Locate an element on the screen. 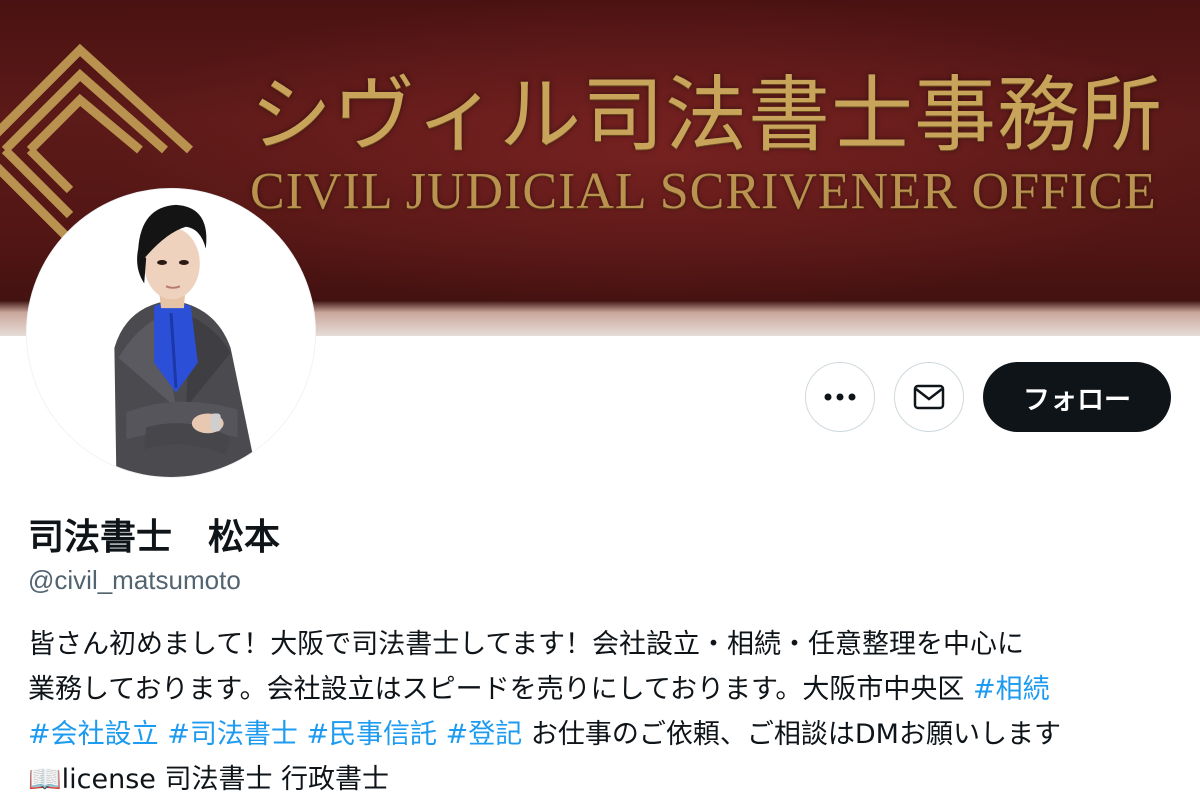 The image size is (1200, 802). avatar-portrait is located at coordinates (171, 333).